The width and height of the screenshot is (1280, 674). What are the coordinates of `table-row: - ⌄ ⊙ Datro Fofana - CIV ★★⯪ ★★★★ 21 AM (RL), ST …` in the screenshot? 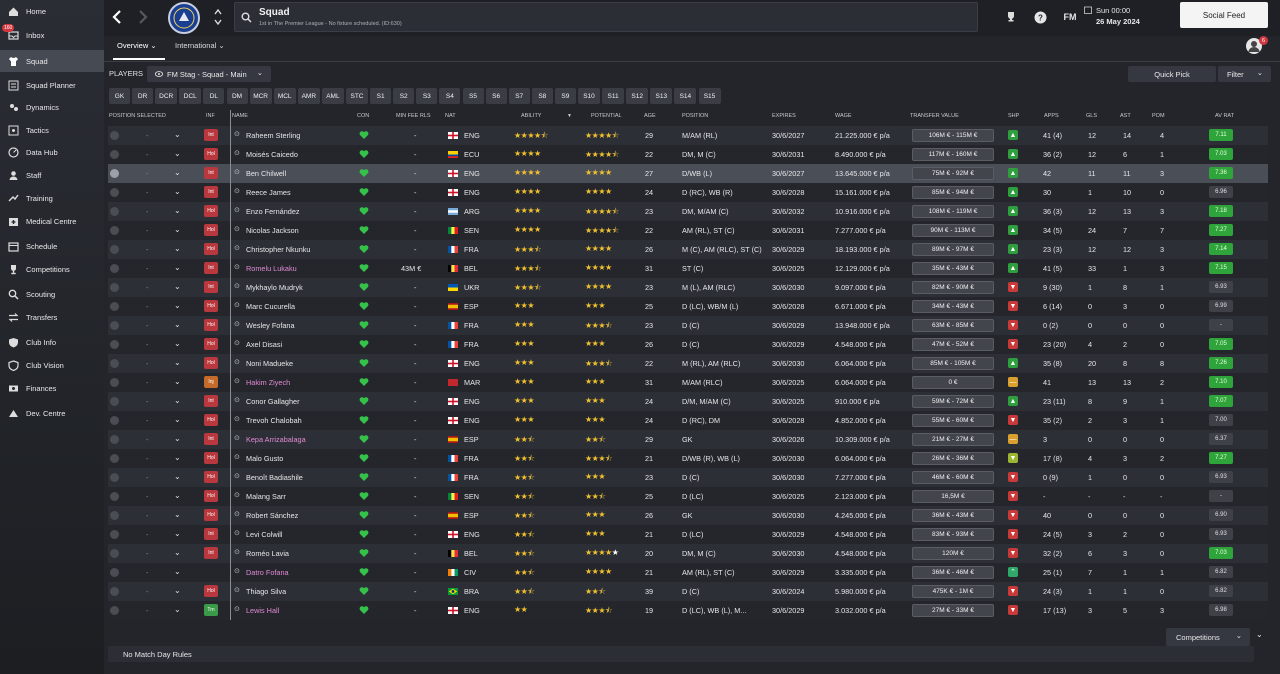 It's located at (688, 572).